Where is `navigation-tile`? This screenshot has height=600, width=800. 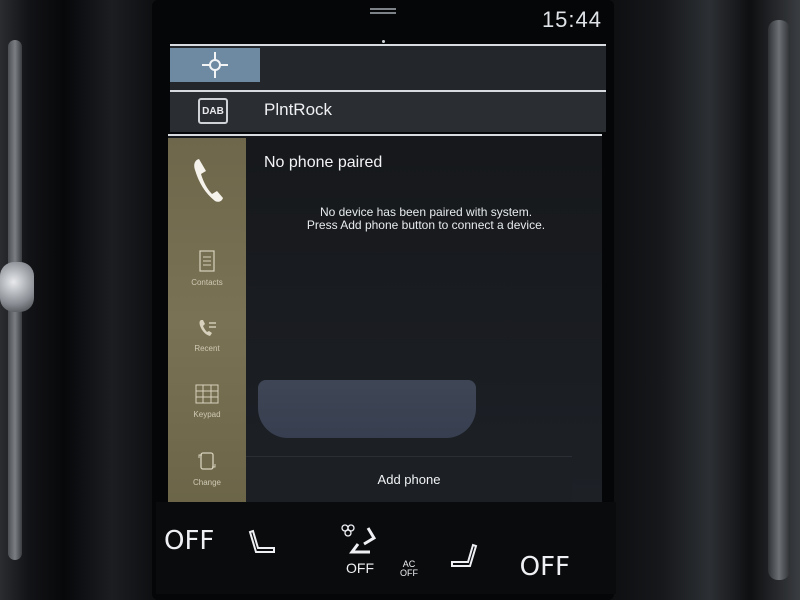 navigation-tile is located at coordinates (388, 67).